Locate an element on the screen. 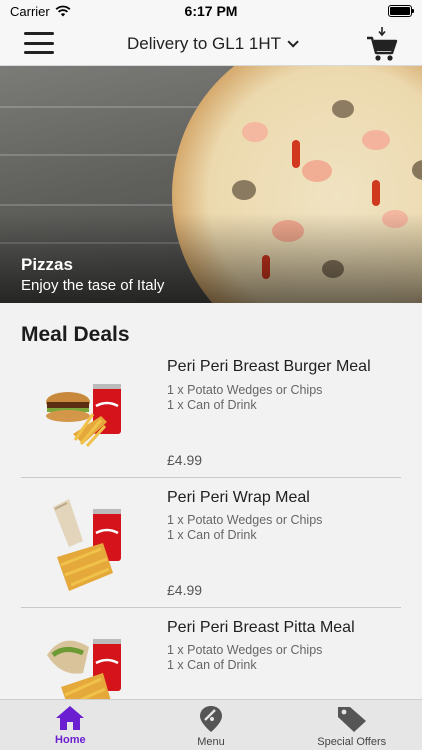  status-left: Carrier is located at coordinates (40, 11).